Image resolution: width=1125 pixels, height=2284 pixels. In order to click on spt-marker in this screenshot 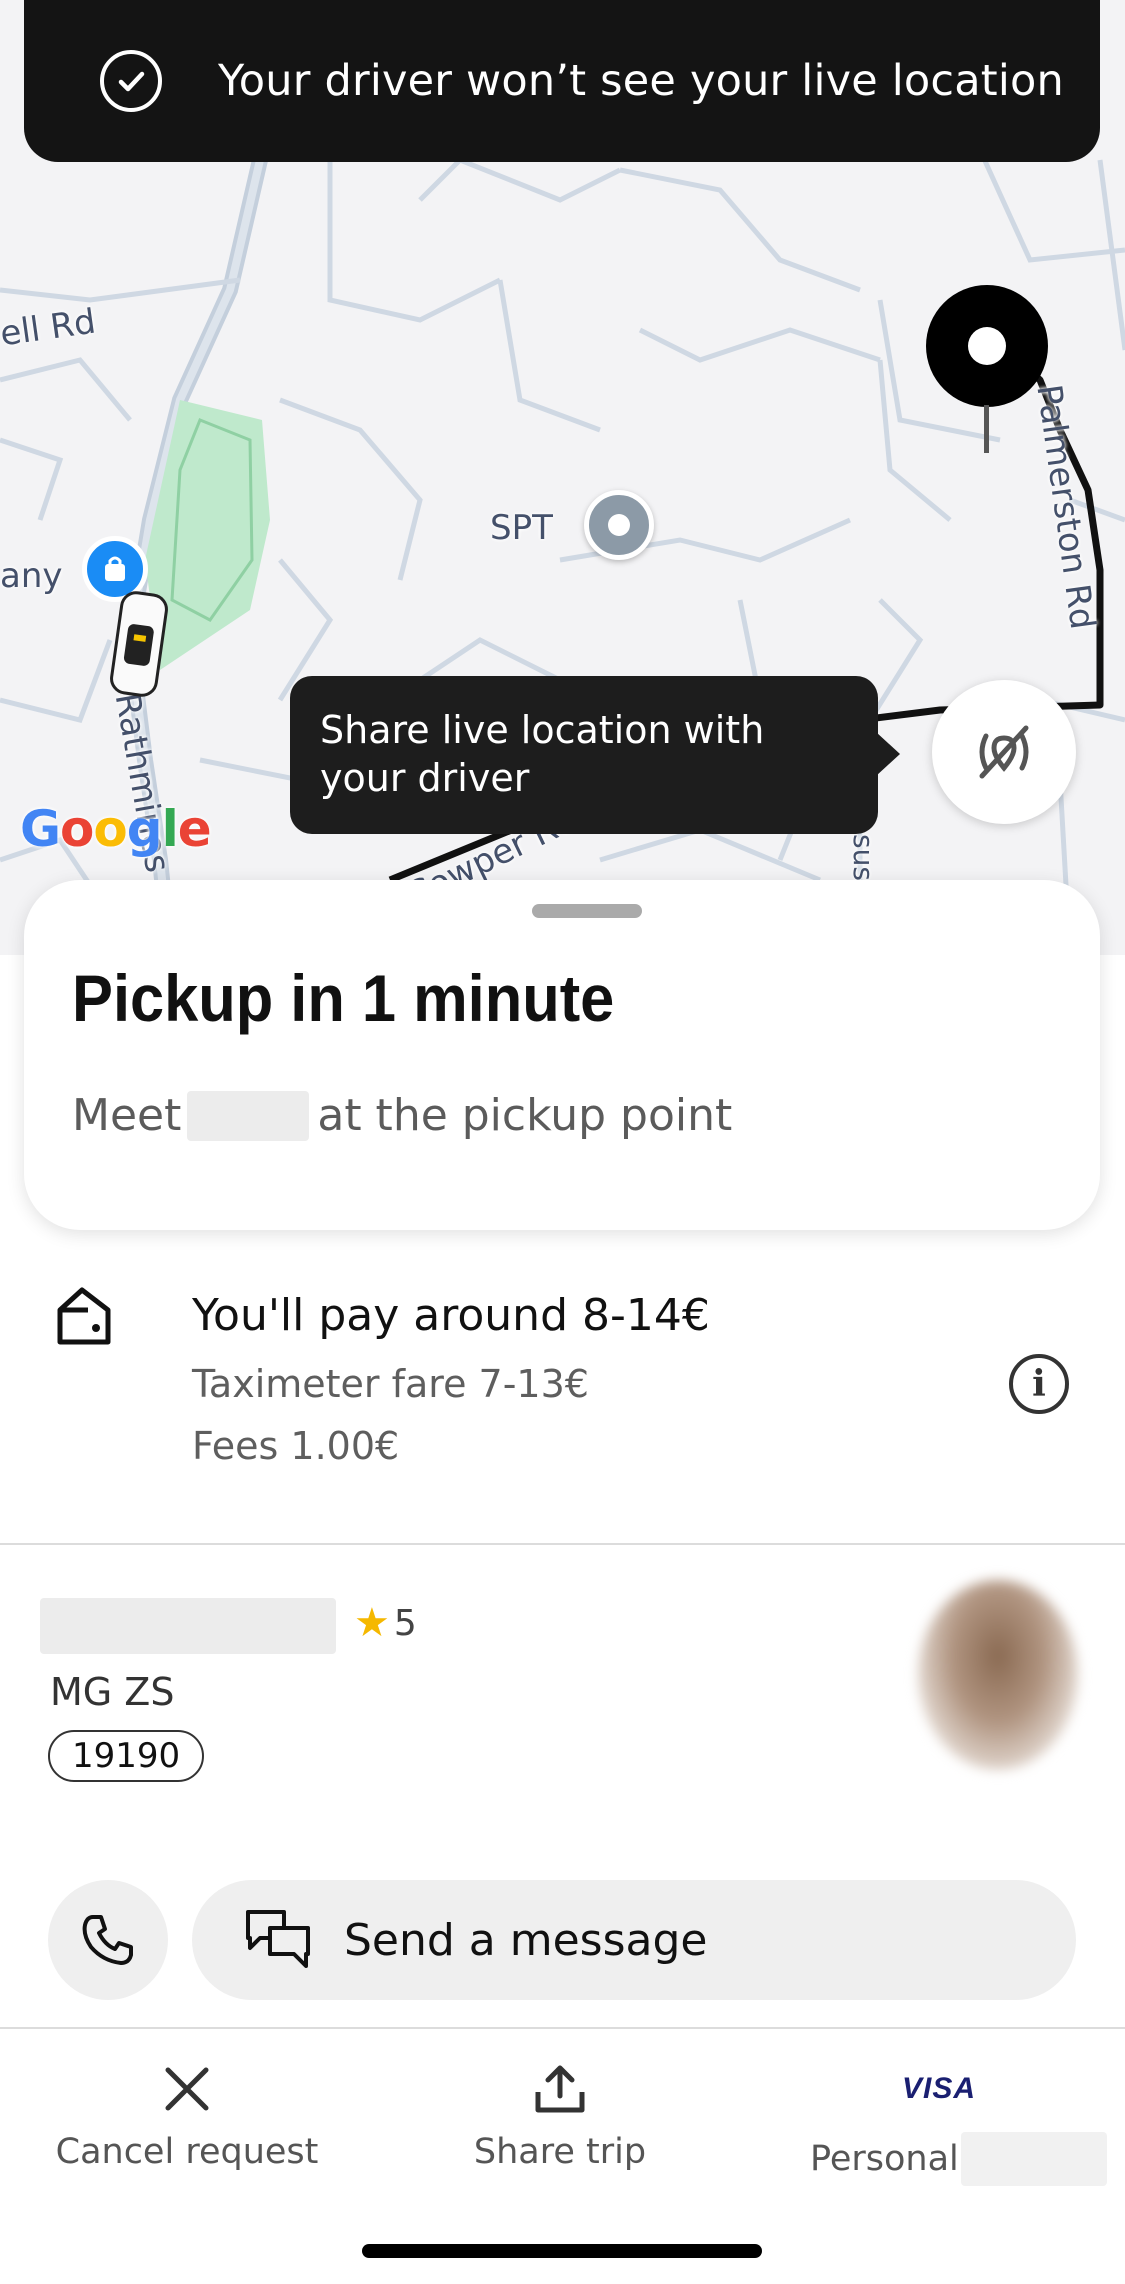, I will do `click(619, 525)`.